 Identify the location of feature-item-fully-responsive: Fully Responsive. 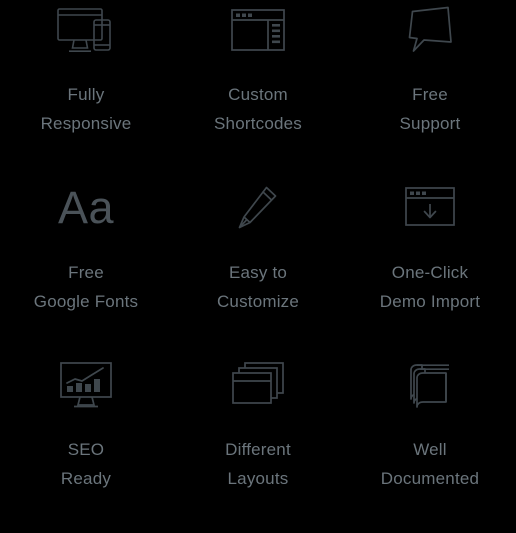
(86, 89).